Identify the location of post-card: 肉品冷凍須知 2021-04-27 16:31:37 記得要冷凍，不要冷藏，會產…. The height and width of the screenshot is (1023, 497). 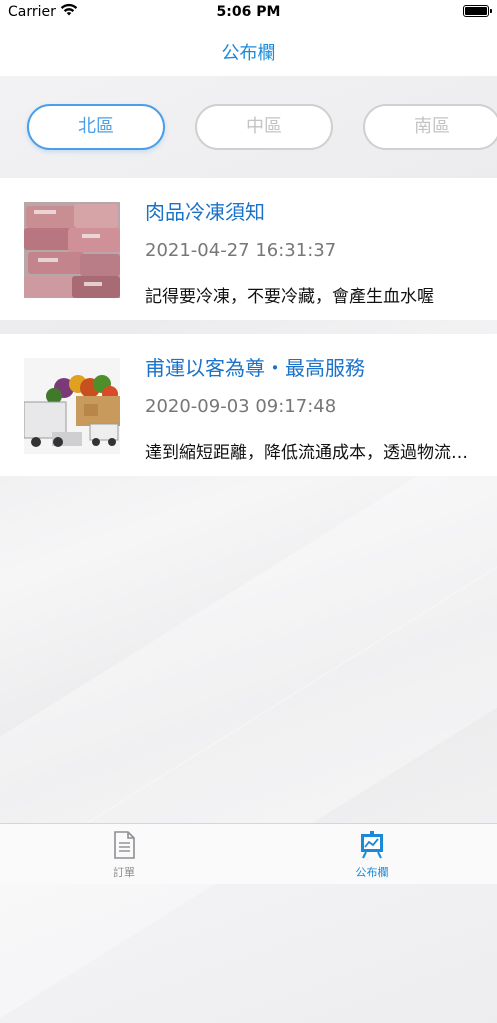
(248, 249).